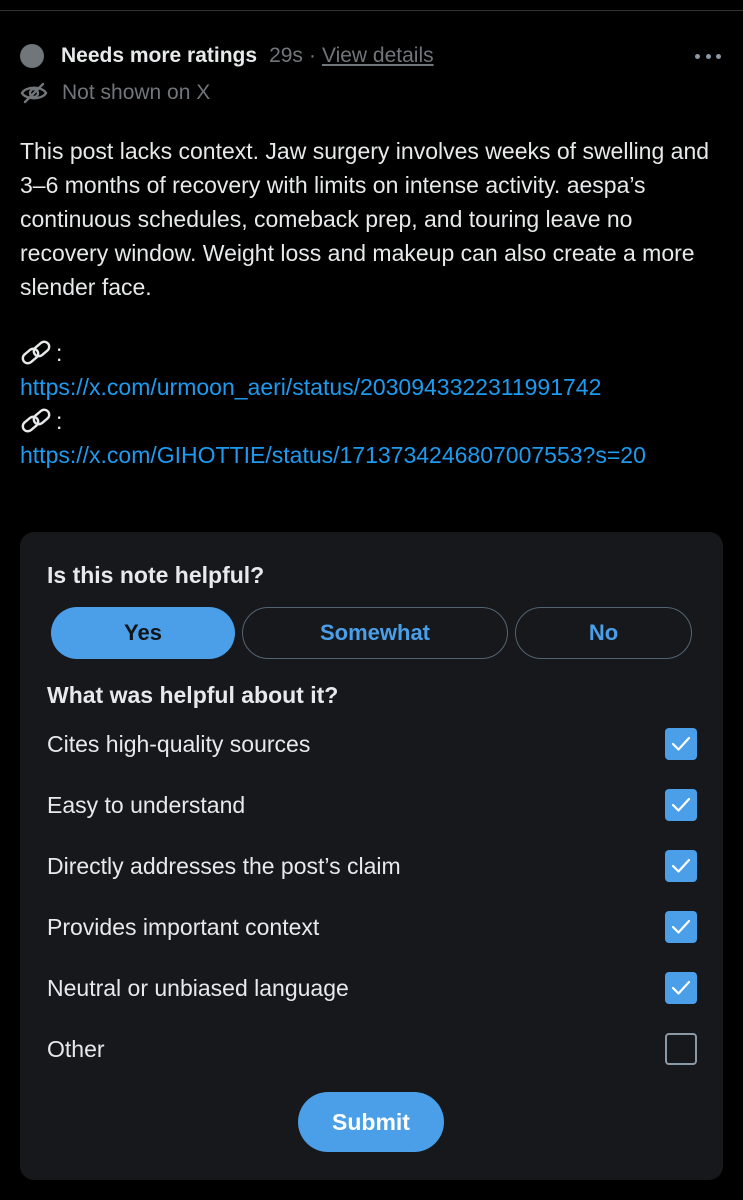 This screenshot has height=1200, width=743. I want to click on checkbox-context, so click(681, 927).